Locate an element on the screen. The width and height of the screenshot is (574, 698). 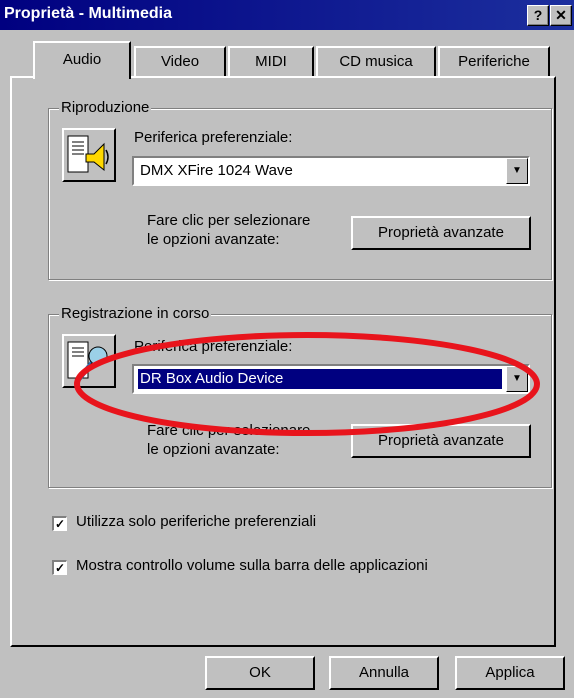
help-button: ? is located at coordinates (538, 15).